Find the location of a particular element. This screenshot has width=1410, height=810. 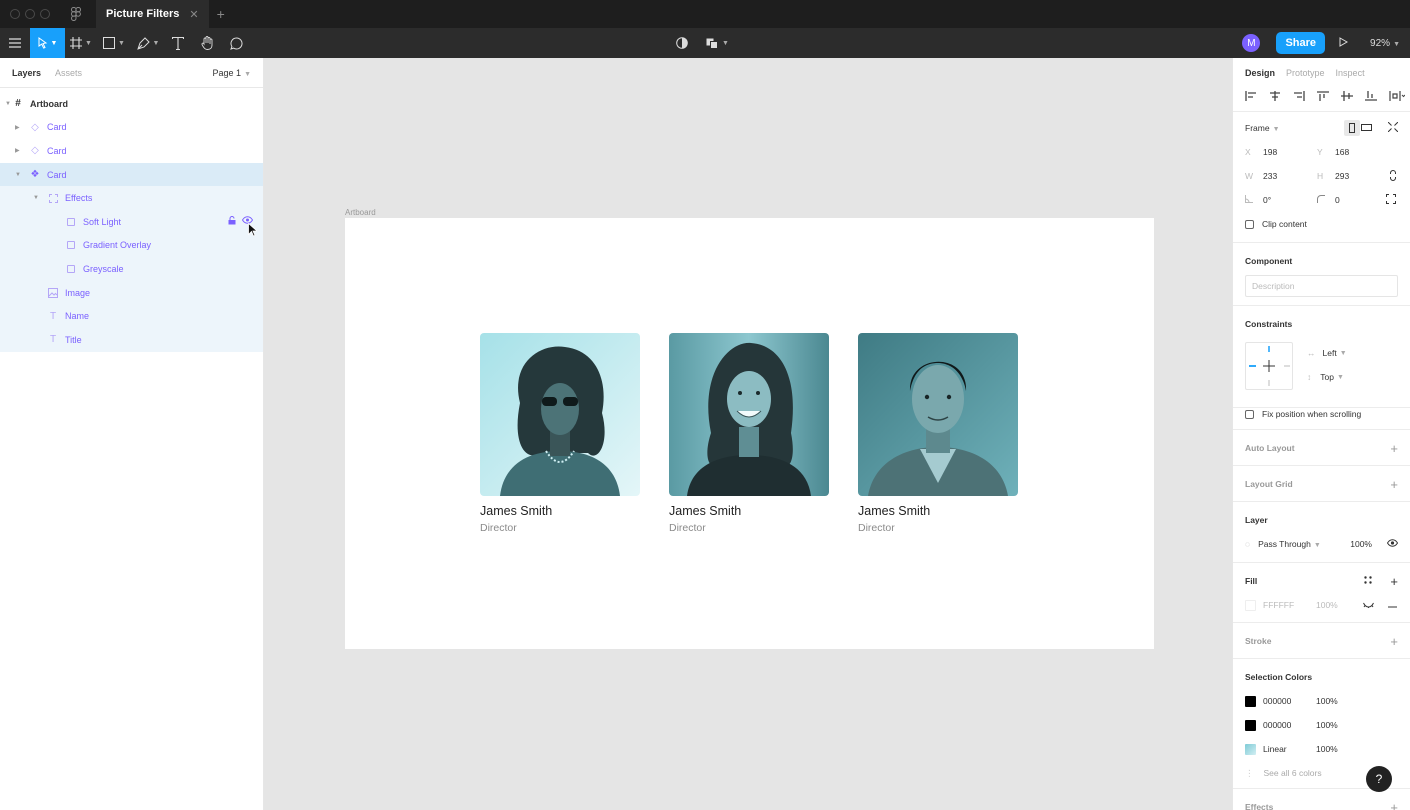

comment-tool-button is located at coordinates (236, 43).